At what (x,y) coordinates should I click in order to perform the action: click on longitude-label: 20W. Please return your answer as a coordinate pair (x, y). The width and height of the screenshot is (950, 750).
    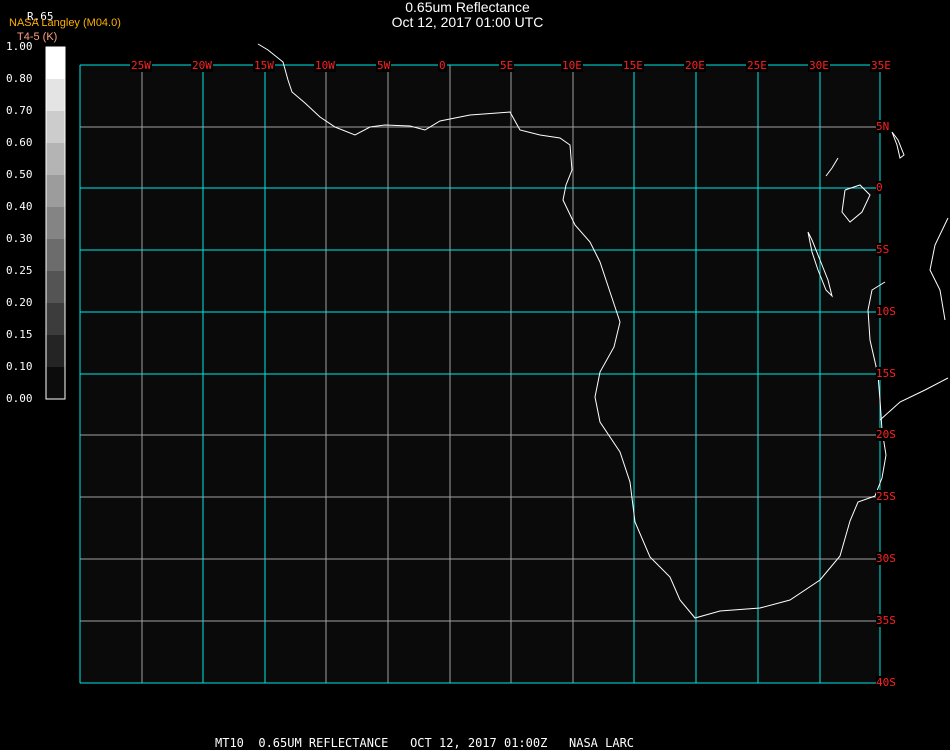
    Looking at the image, I should click on (202, 65).